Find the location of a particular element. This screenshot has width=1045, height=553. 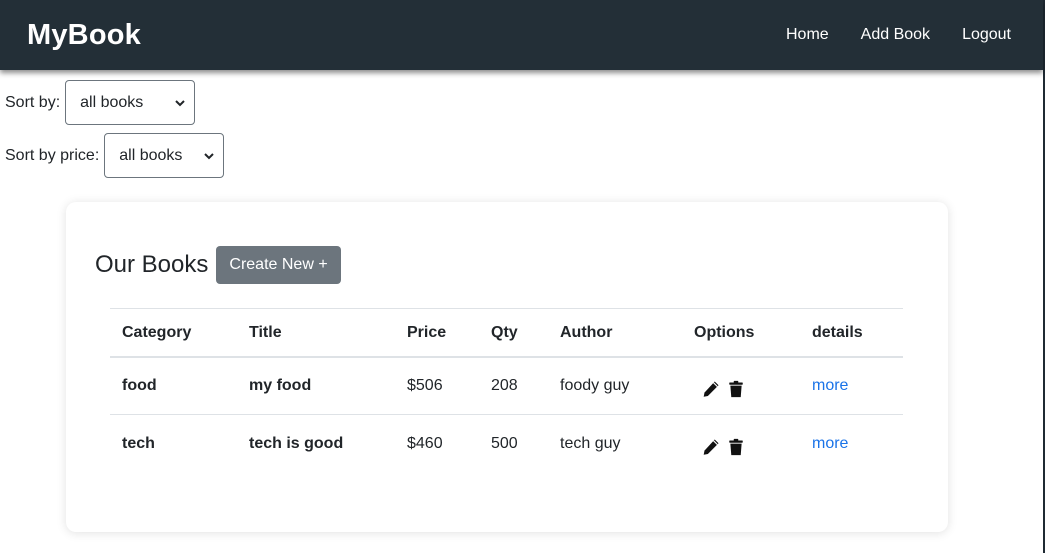

header-price: Price is located at coordinates (427, 332).